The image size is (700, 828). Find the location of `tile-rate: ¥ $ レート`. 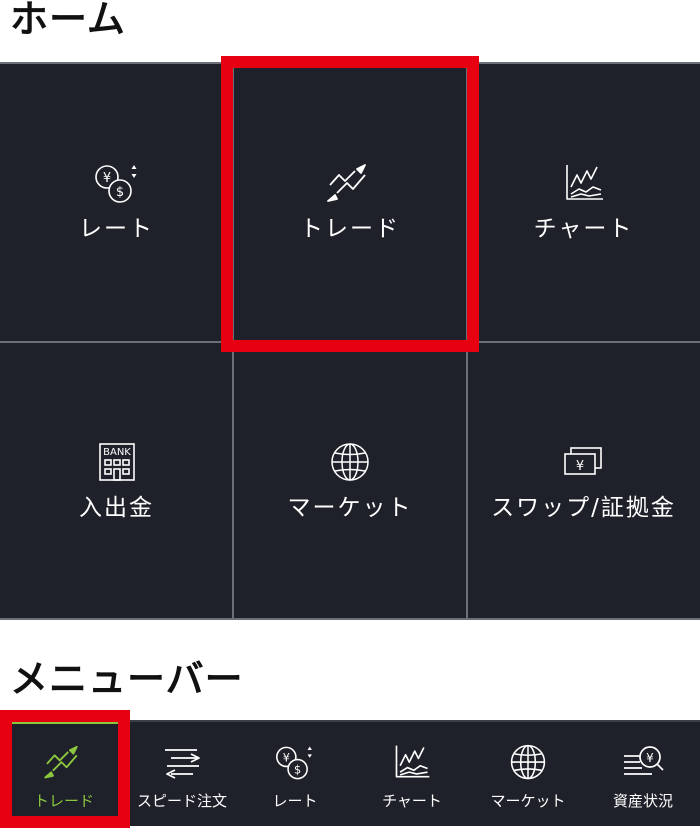

tile-rate: ¥ $ レート is located at coordinates (116, 201).